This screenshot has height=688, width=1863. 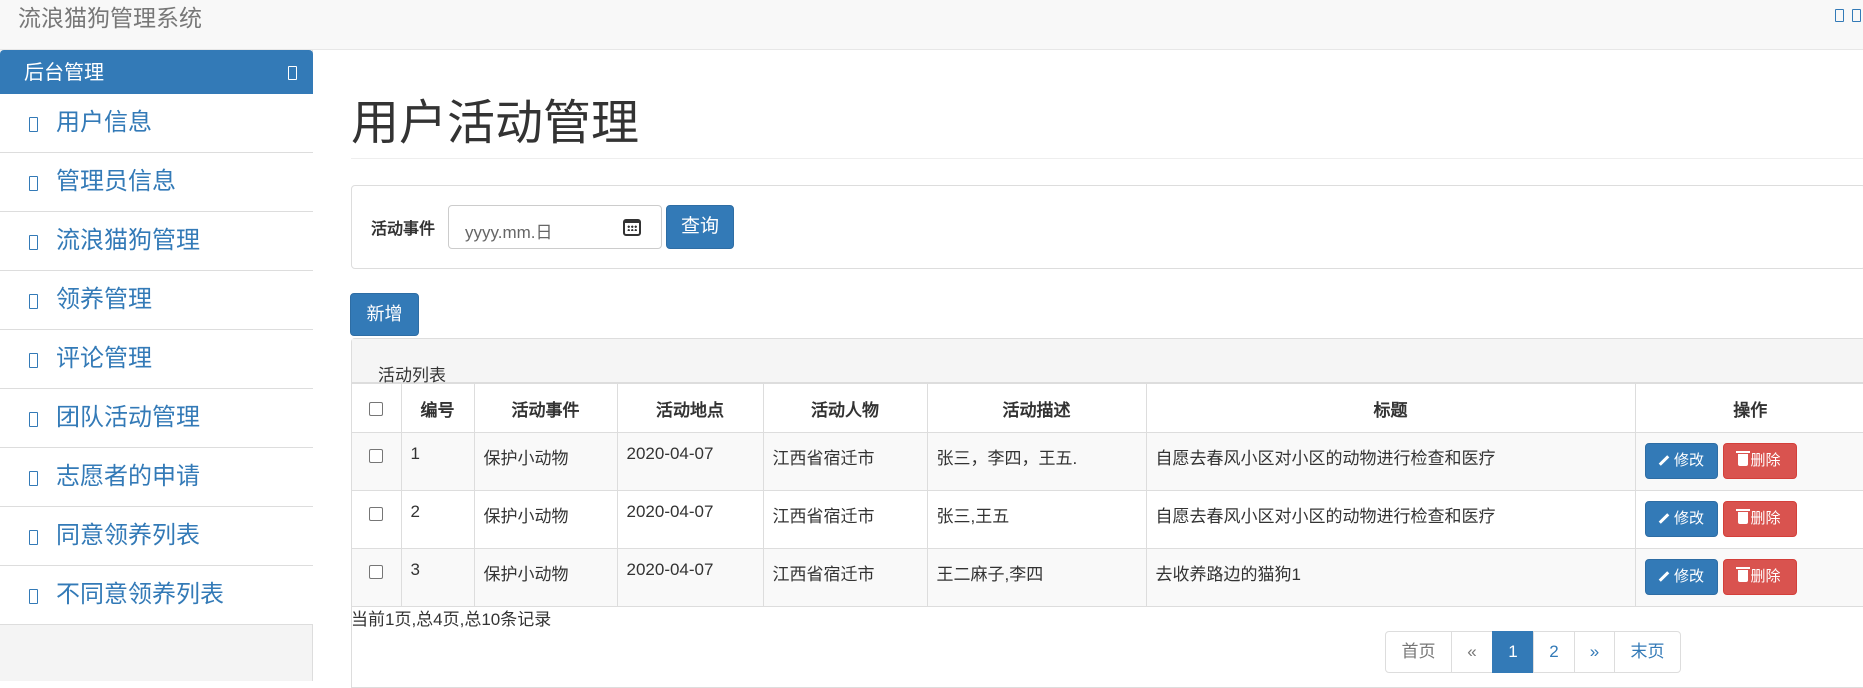 I want to click on cell-title: 去收养路边的猫狗1, so click(x=1390, y=577).